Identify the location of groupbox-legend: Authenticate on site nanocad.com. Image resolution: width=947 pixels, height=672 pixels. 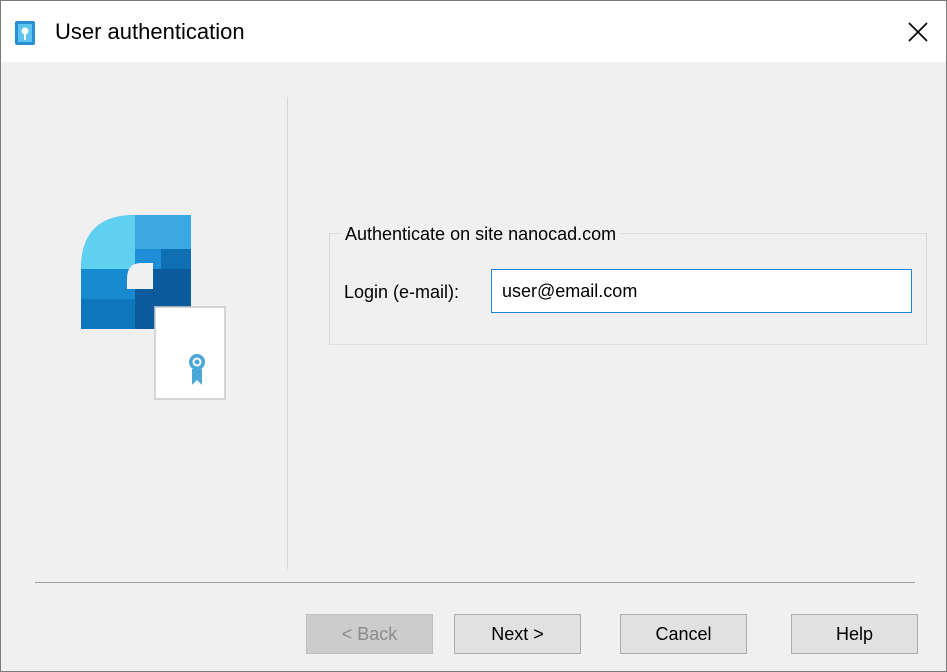
(481, 234).